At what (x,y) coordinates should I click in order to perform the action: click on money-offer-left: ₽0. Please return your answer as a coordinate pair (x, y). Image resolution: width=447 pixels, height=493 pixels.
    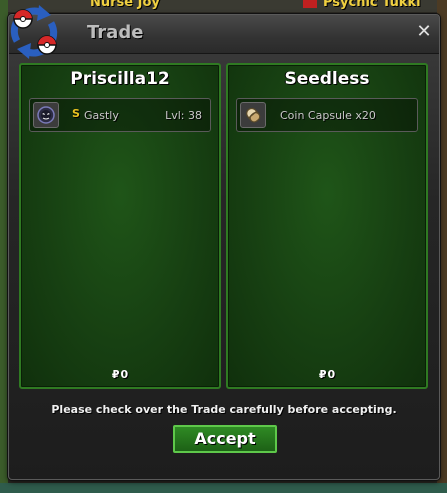
    Looking at the image, I should click on (120, 374).